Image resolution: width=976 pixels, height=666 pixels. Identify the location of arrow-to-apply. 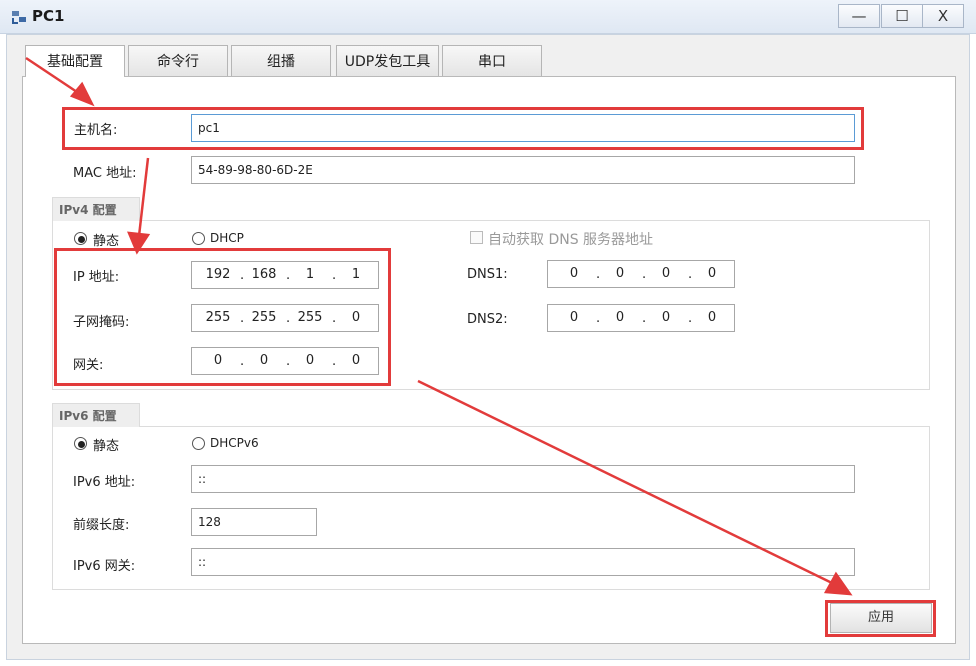
(625, 482).